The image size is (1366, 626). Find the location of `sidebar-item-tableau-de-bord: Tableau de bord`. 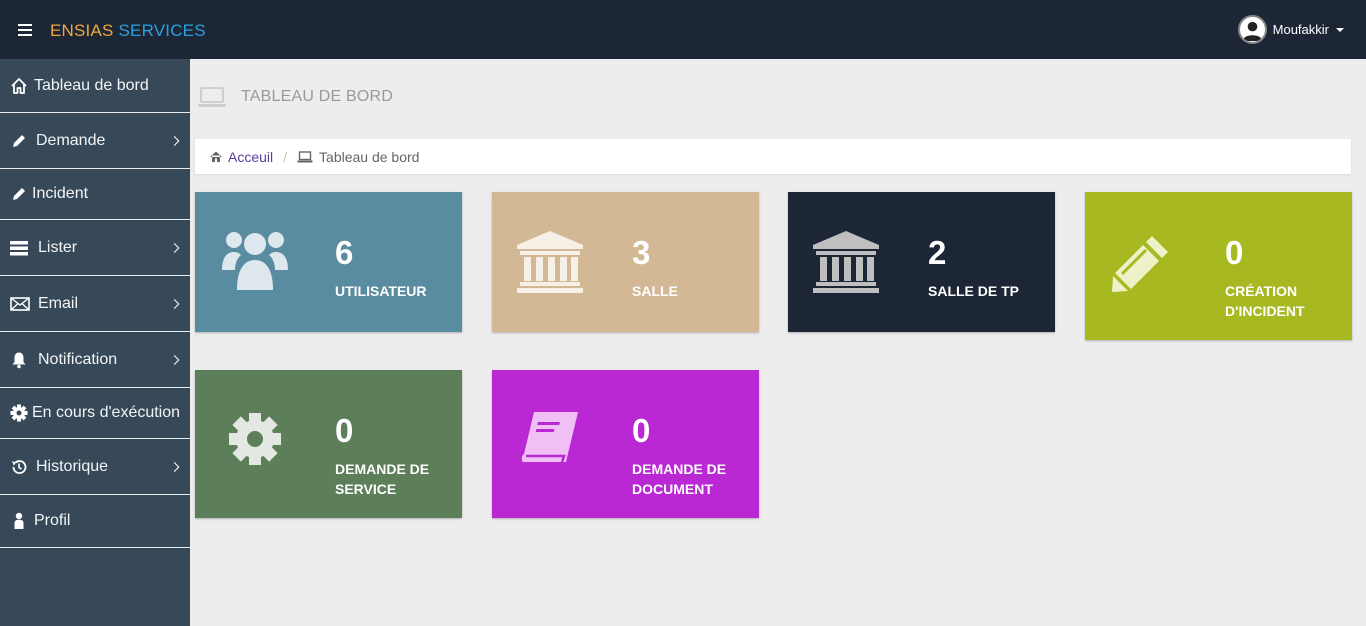

sidebar-item-tableau-de-bord: Tableau de bord is located at coordinates (95, 86).